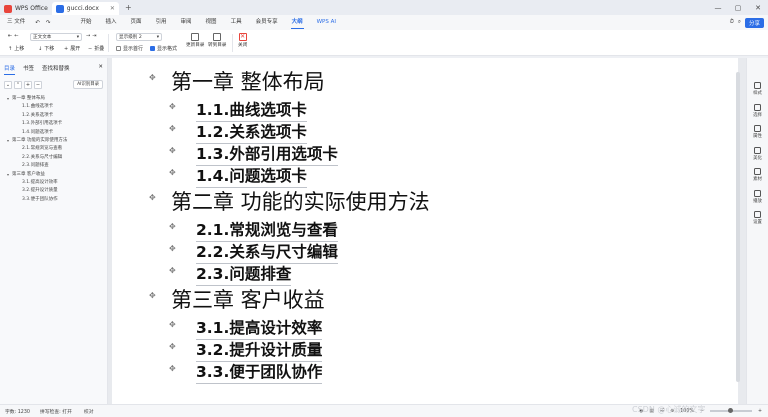 The width and height of the screenshot is (768, 417). I want to click on heading-level-2: 2.1.常规浏览与查看, so click(267, 230).